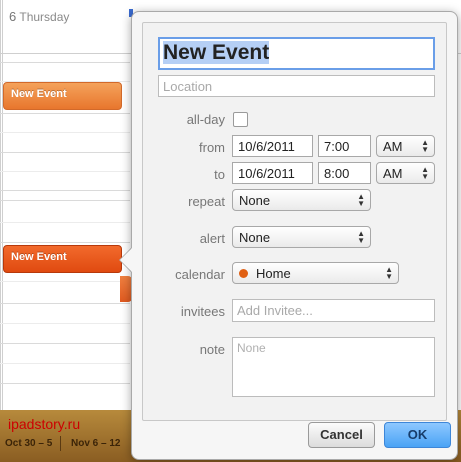 This screenshot has height=462, width=461. What do you see at coordinates (205, 119) in the screenshot?
I see `all-day-label: all-day` at bounding box center [205, 119].